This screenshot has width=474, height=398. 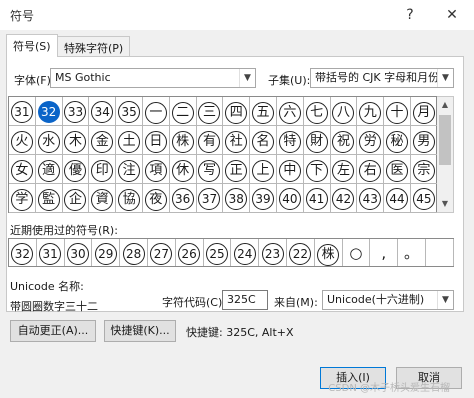 I want to click on symbol-cell: 社, so click(x=237, y=140).